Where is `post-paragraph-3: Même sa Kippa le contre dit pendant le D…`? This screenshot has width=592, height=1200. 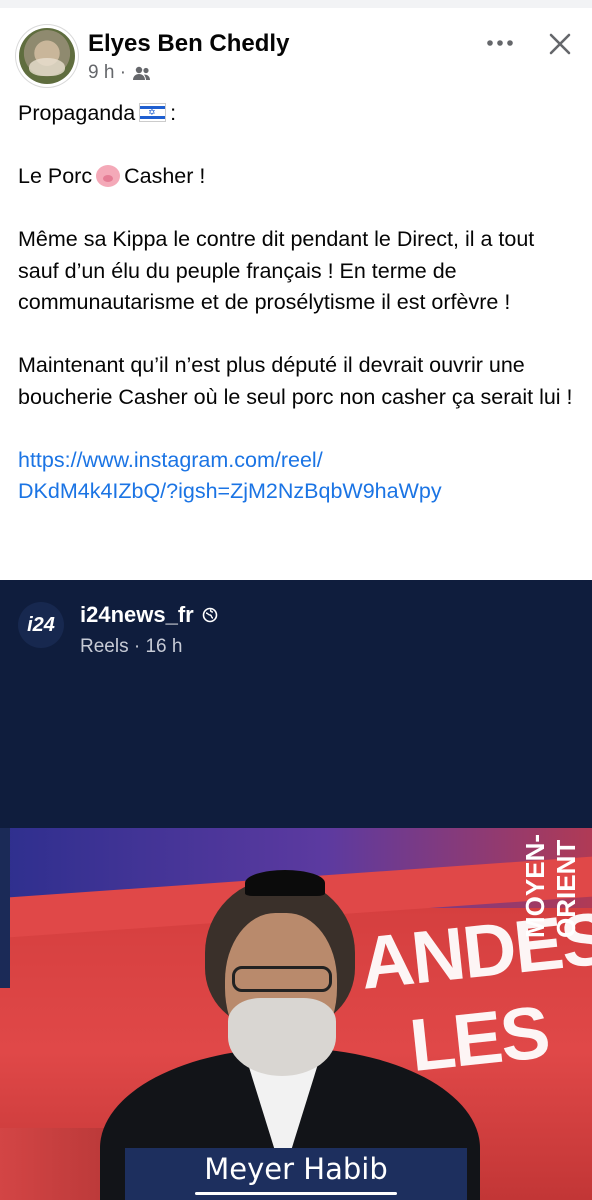 post-paragraph-3: Même sa Kippa le contre dit pendant le D… is located at coordinates (276, 270).